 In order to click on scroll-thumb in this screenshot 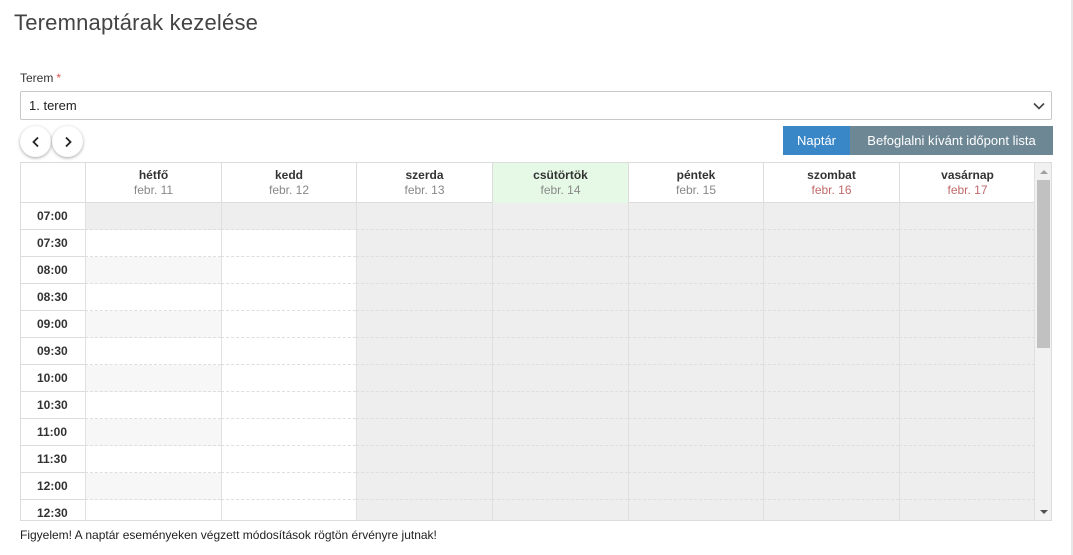, I will do `click(1043, 264)`.